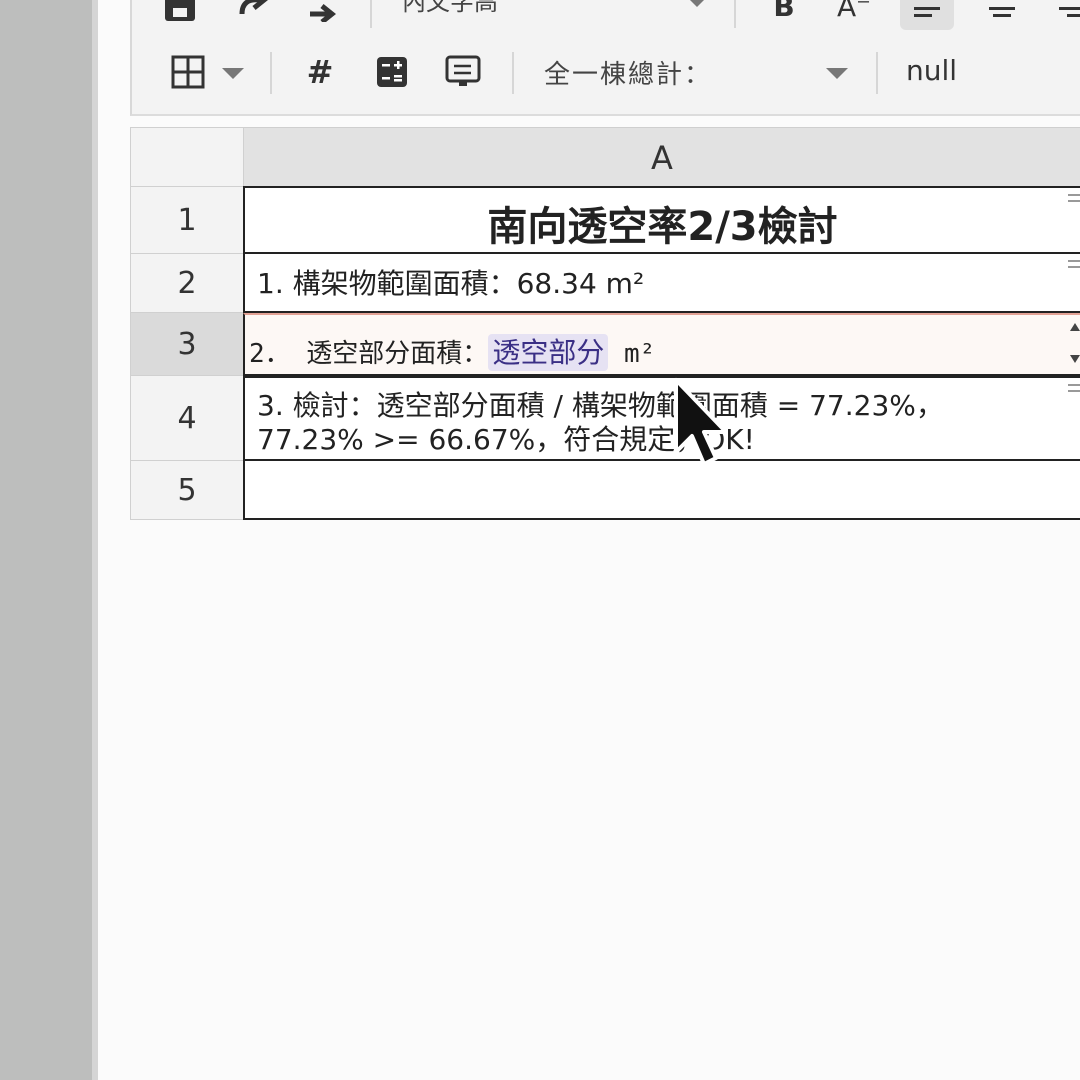 The width and height of the screenshot is (1080, 1080). Describe the element at coordinates (187, 157) in the screenshot. I see `select-all-corner` at that location.